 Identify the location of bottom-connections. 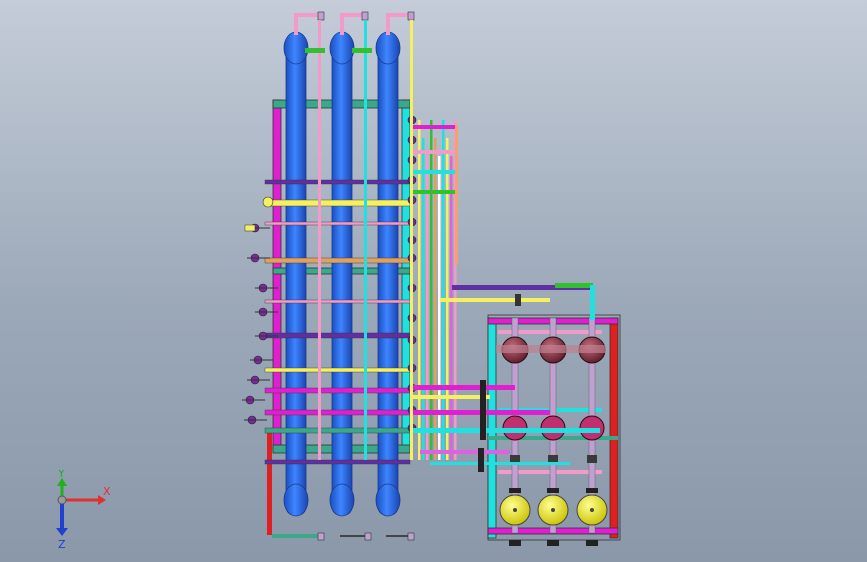
(343, 536).